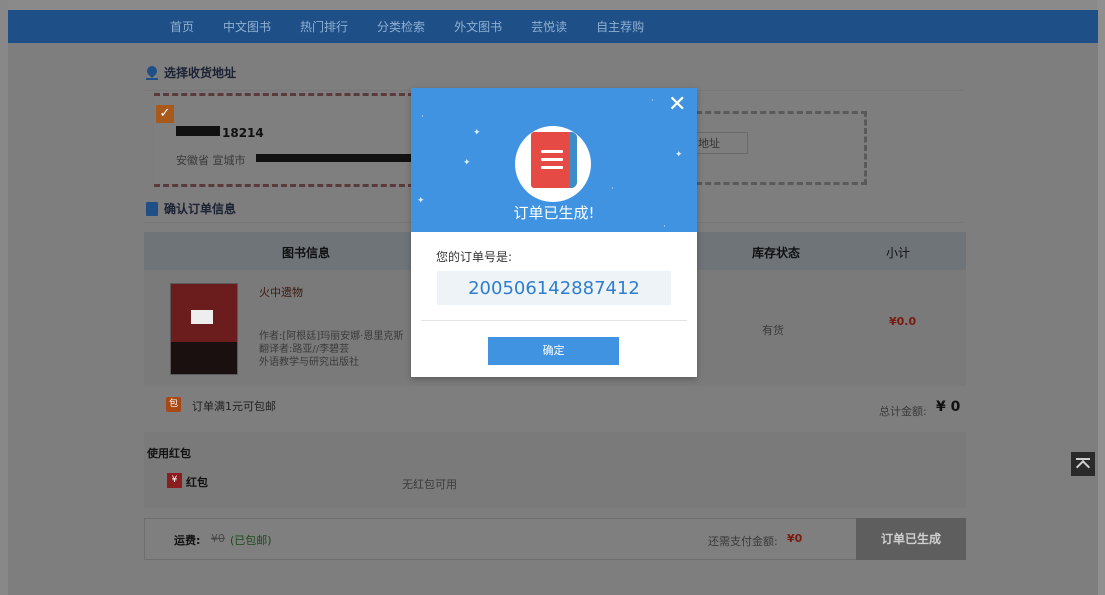 Image resolution: width=1105 pixels, height=595 pixels. I want to click on browser-top-strip, so click(552, 5).